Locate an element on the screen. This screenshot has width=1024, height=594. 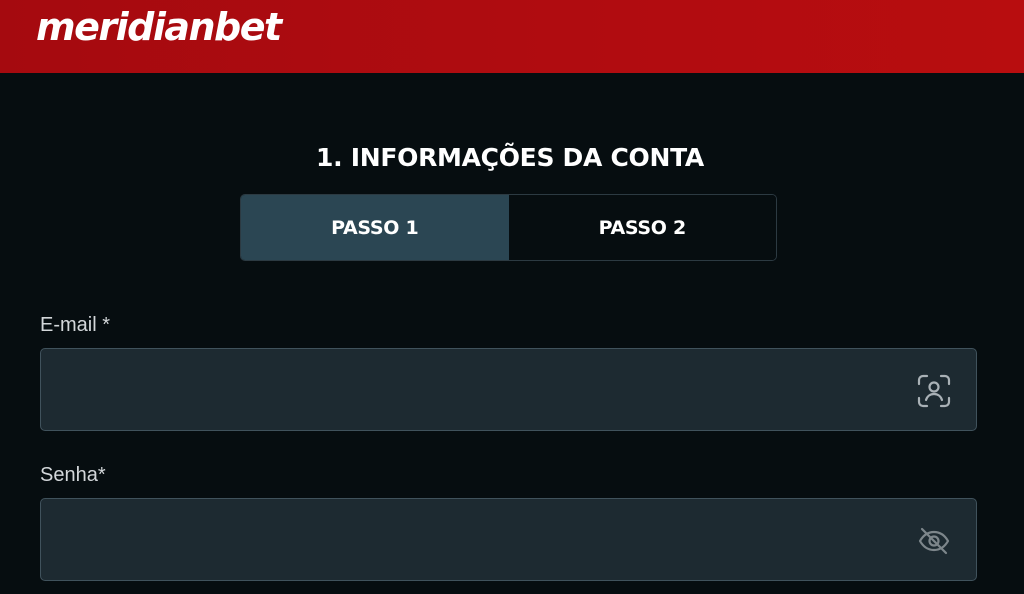
user-scan-icon is located at coordinates (934, 391).